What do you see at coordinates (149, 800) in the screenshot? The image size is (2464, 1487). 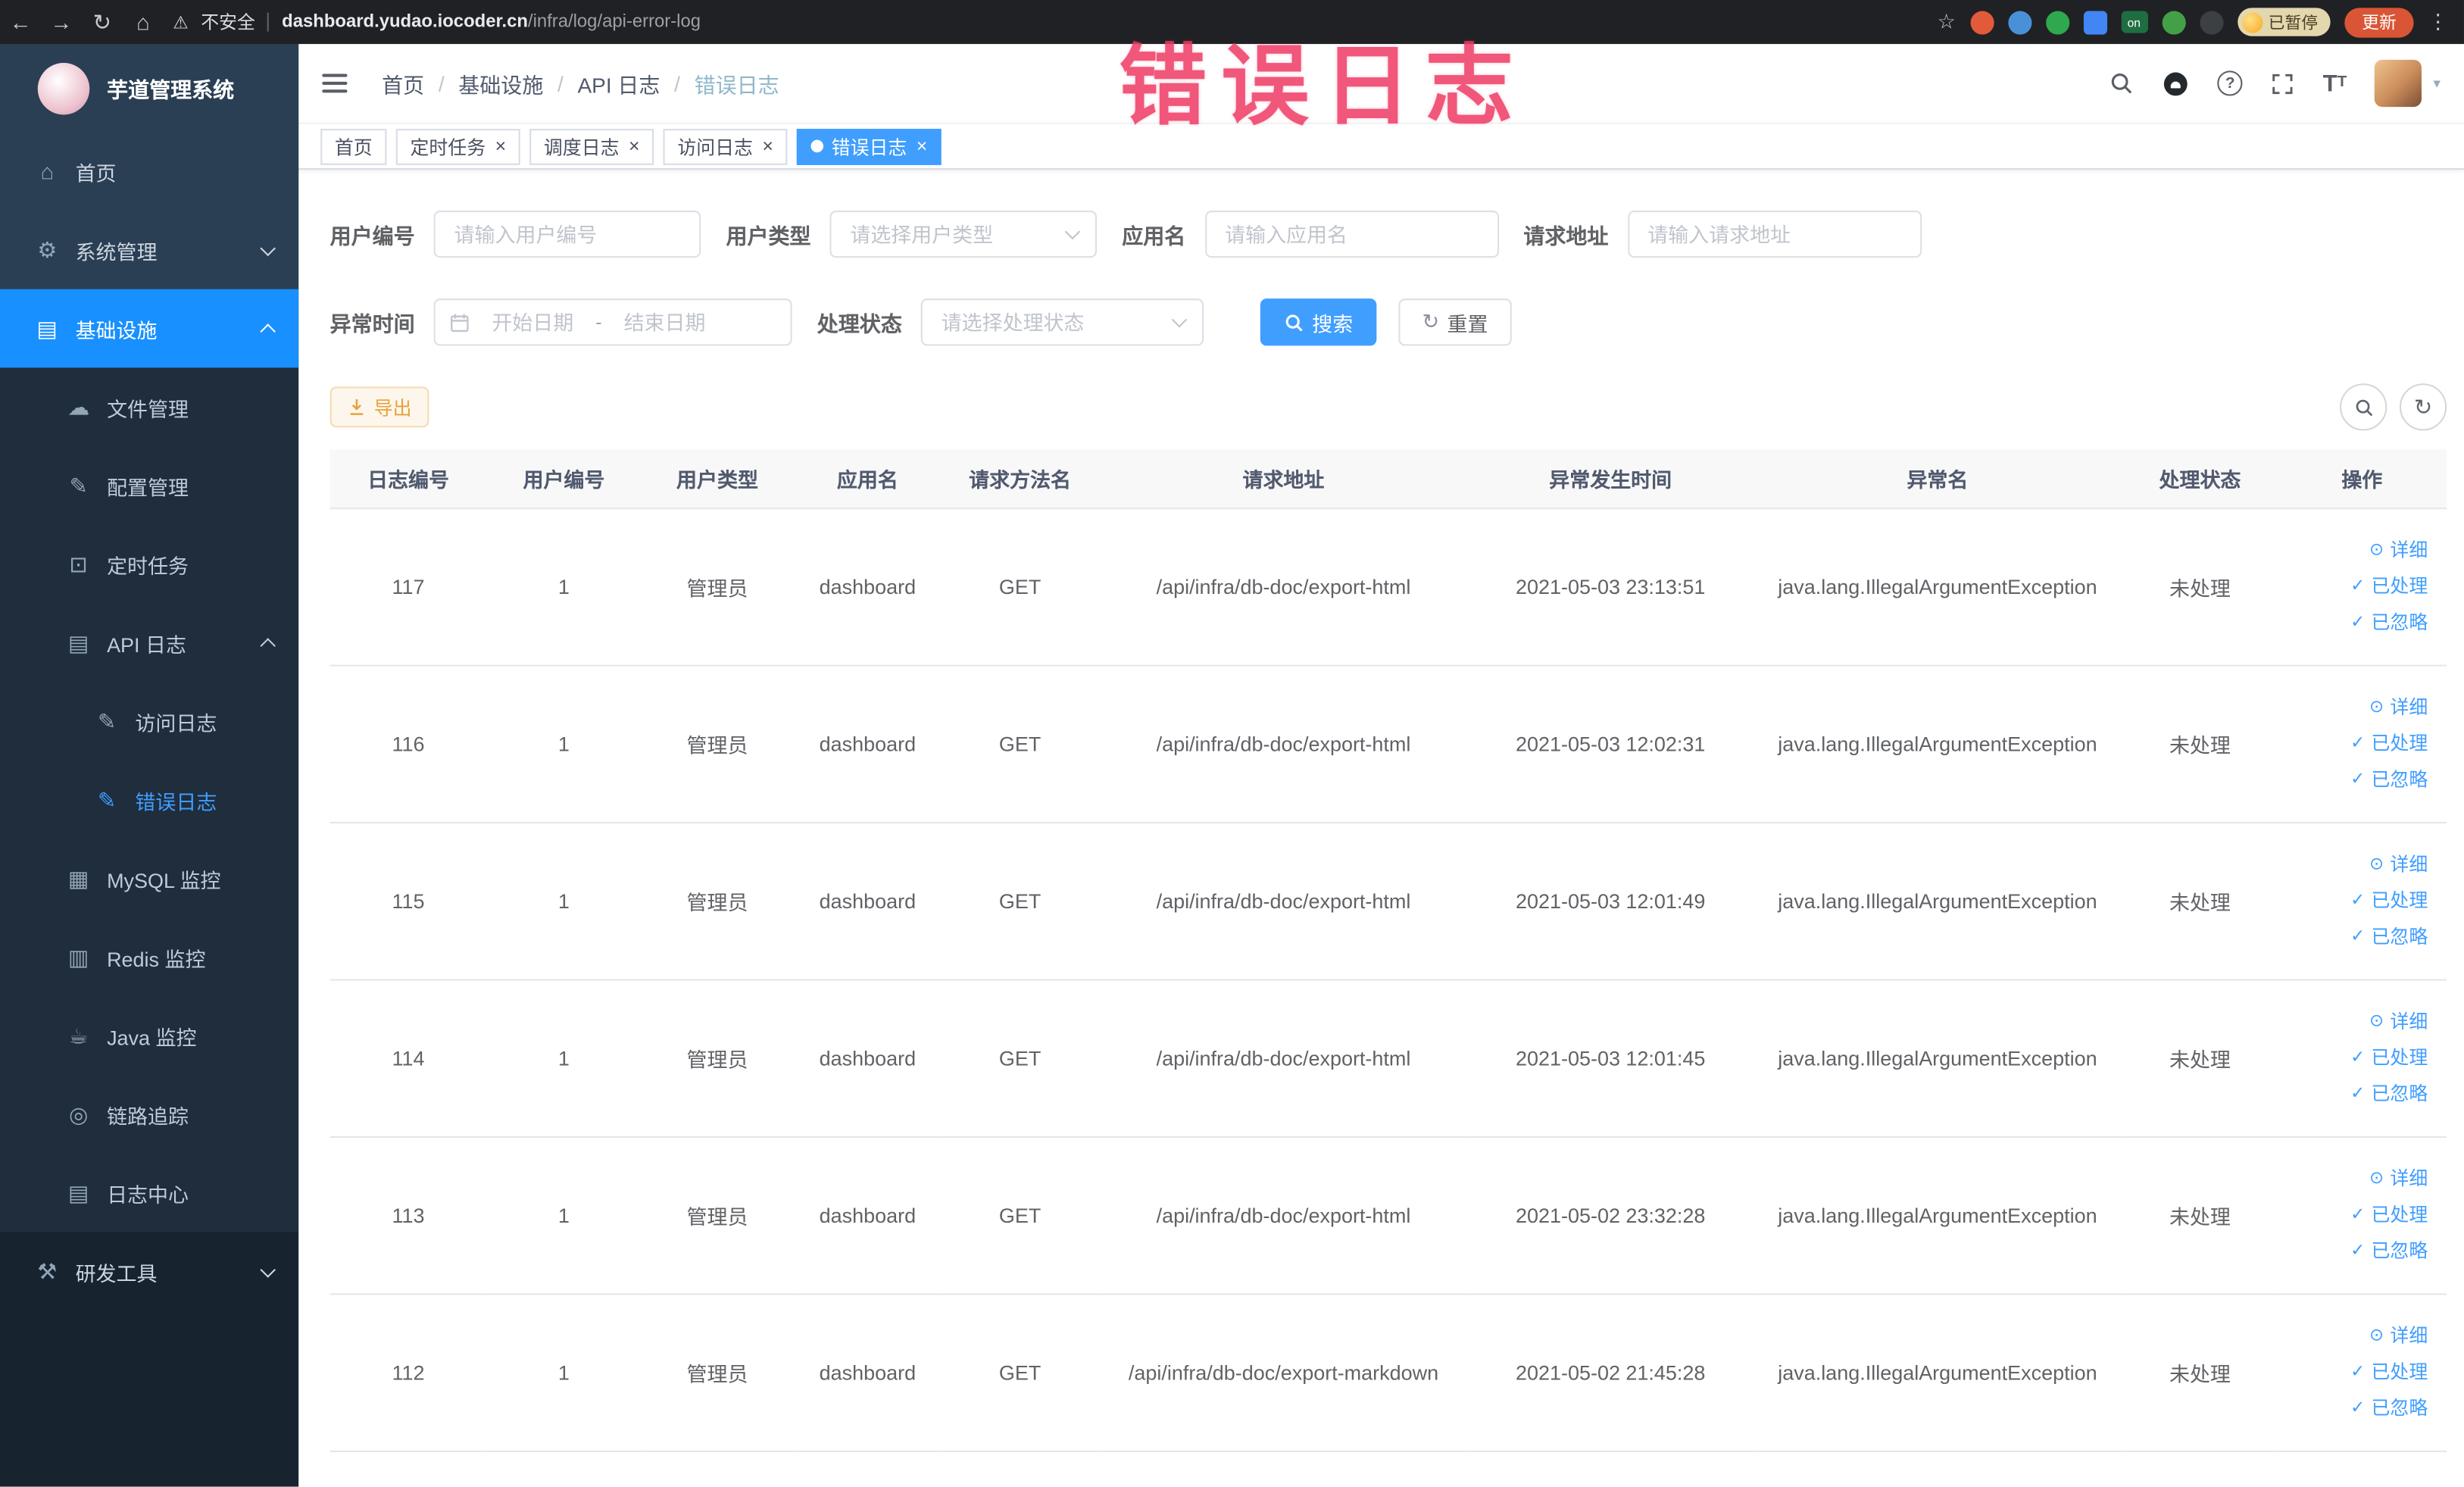 I see `sidebar-item-error-log: ✎ 错误日志` at bounding box center [149, 800].